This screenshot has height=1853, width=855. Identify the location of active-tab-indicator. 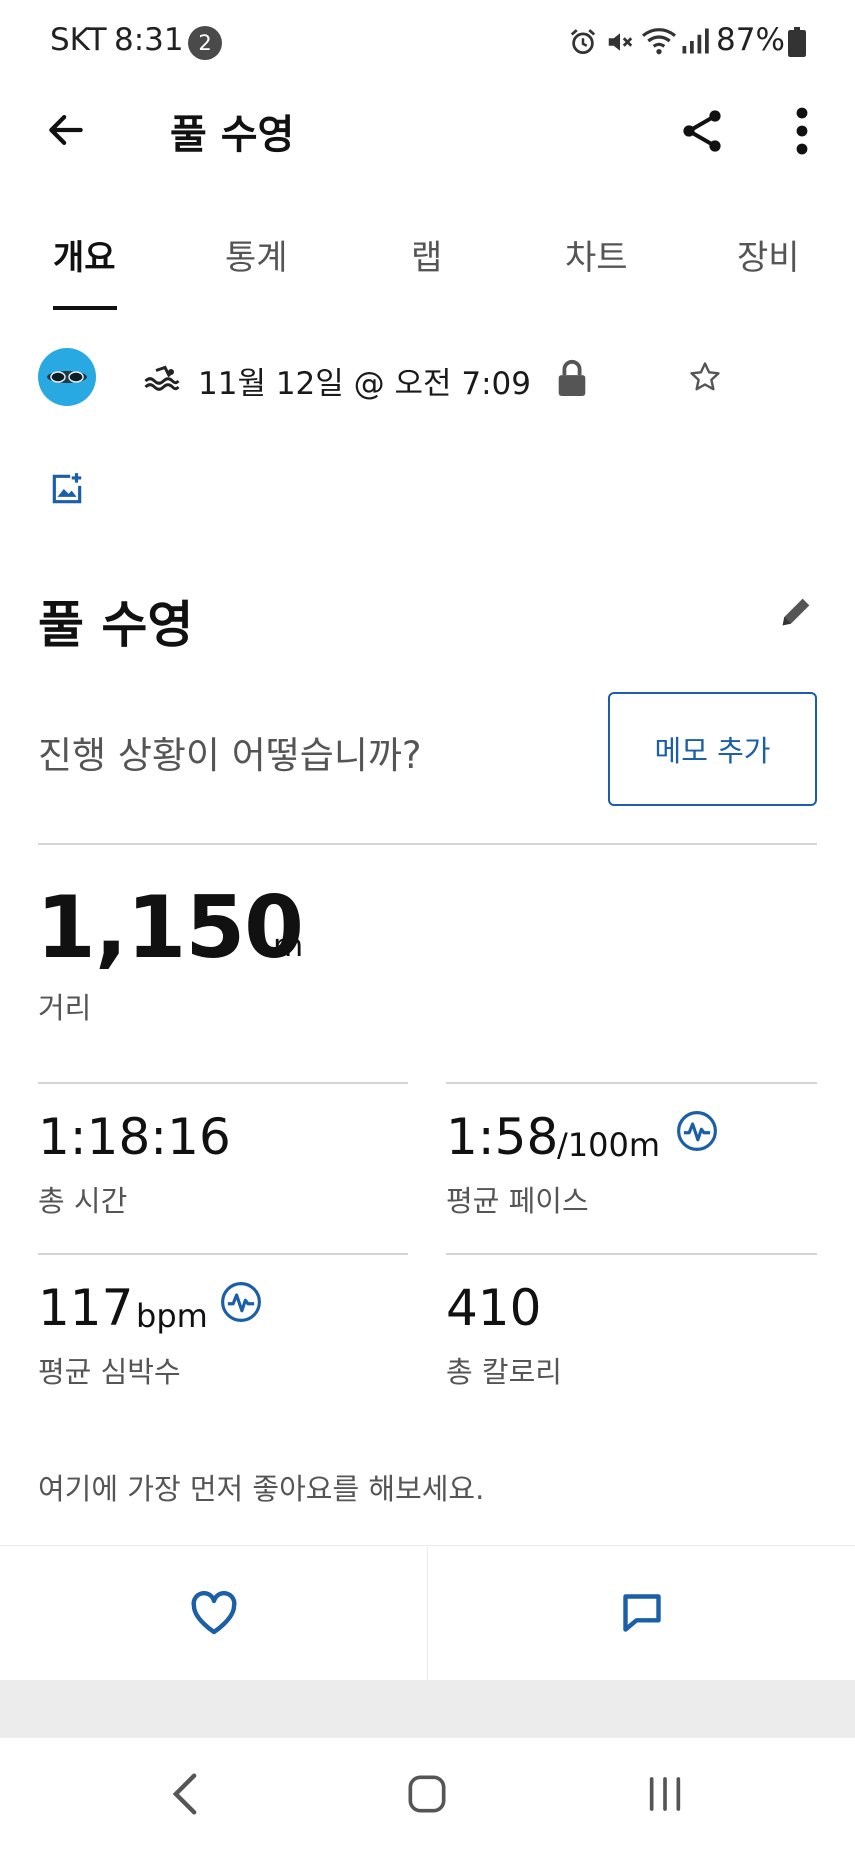
(85, 308).